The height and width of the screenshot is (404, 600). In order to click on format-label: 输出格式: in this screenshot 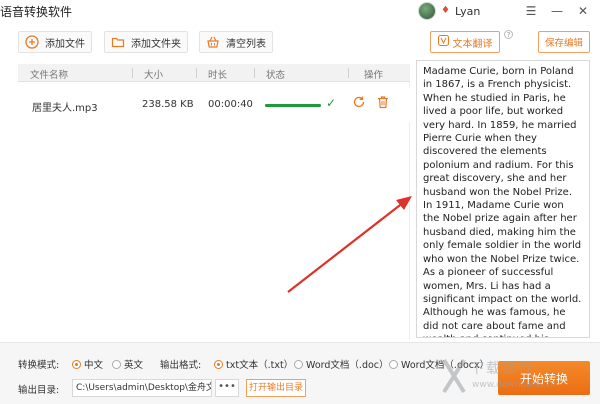, I will do `click(181, 365)`.